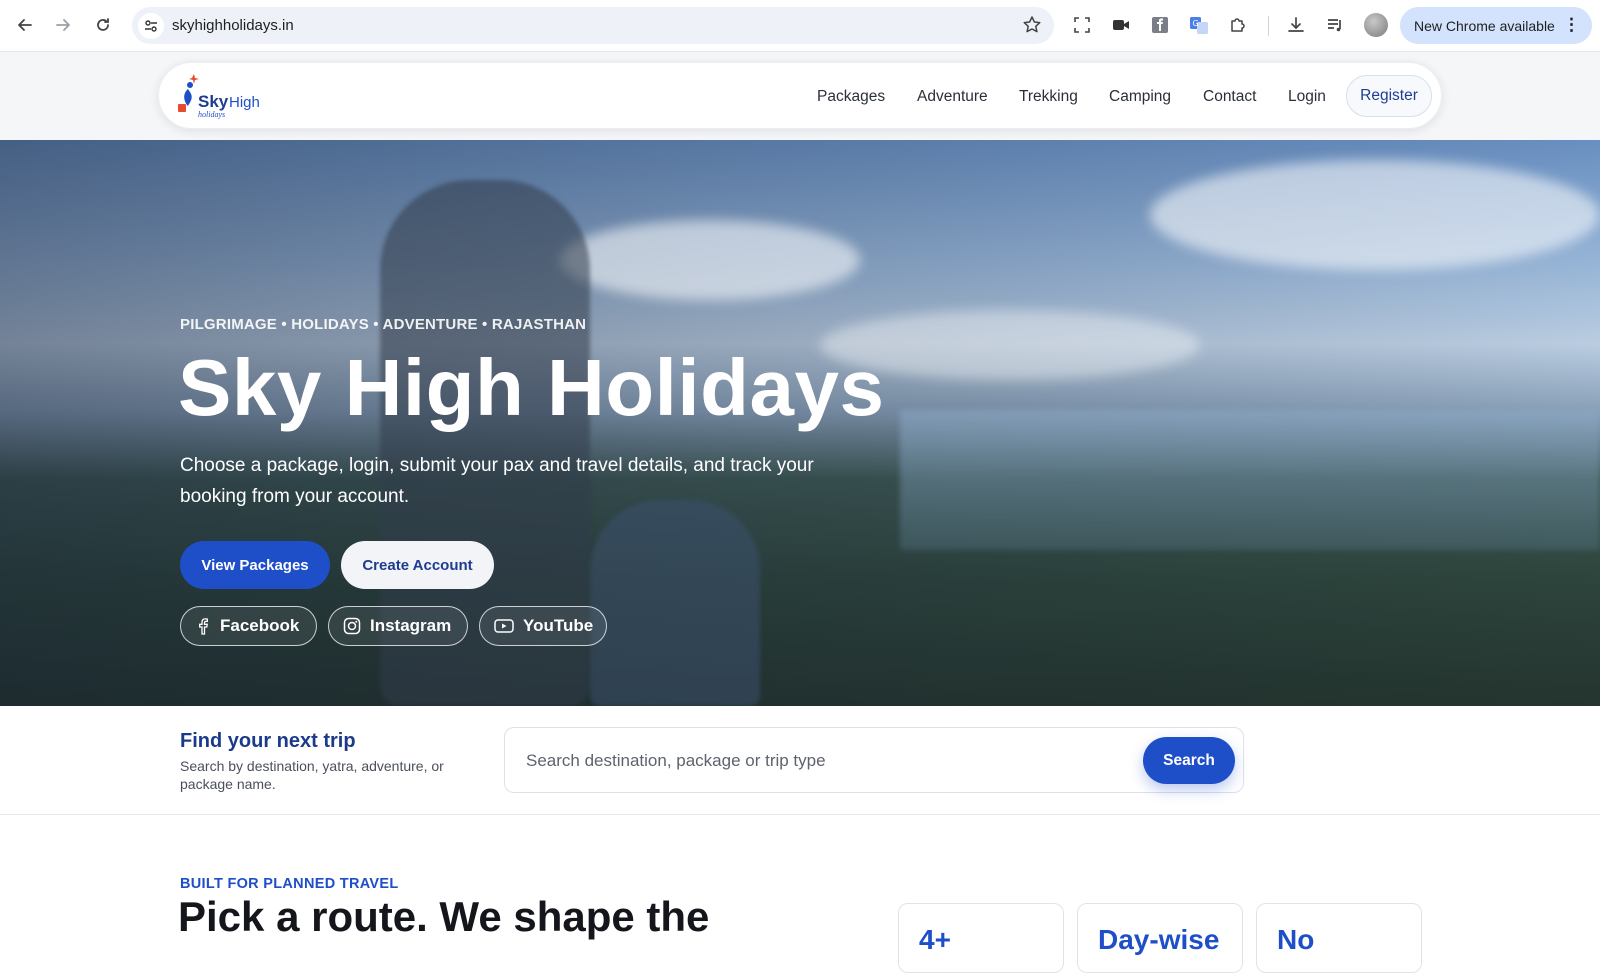 This screenshot has height=973, width=1600. I want to click on toolbar-divider, so click(1268, 26).